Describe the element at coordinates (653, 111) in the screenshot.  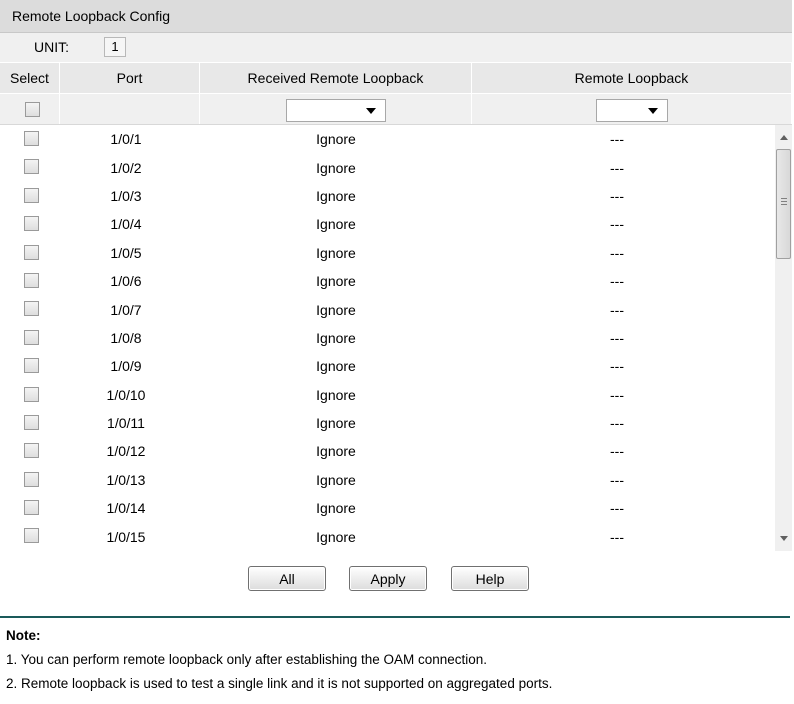
I see `chevron-down-icon` at that location.